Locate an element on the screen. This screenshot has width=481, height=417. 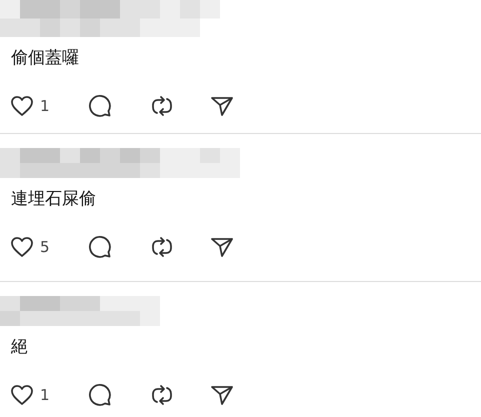
comment-text: 偷個蓋囉 is located at coordinates (45, 58).